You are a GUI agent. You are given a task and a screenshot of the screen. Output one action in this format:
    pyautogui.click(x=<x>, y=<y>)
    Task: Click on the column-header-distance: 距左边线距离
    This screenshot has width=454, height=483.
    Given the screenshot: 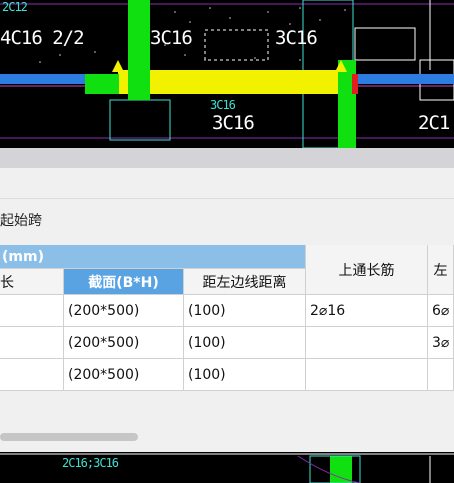 What is the action you would take?
    pyautogui.click(x=245, y=282)
    